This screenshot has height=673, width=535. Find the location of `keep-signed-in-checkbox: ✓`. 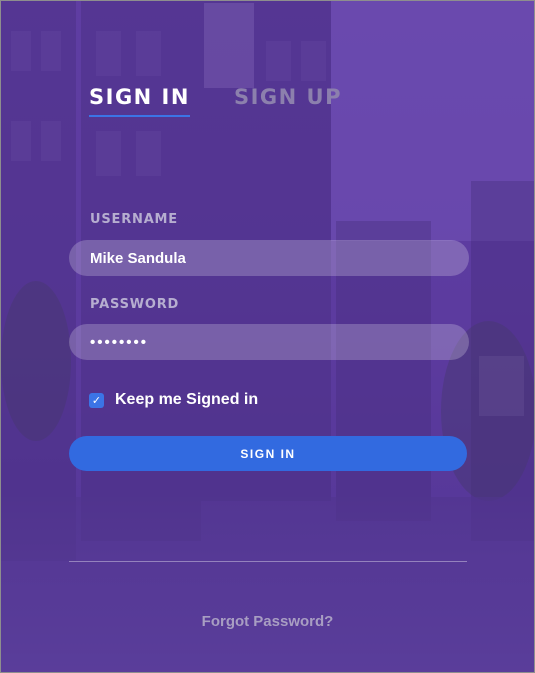

keep-signed-in-checkbox: ✓ is located at coordinates (96, 400).